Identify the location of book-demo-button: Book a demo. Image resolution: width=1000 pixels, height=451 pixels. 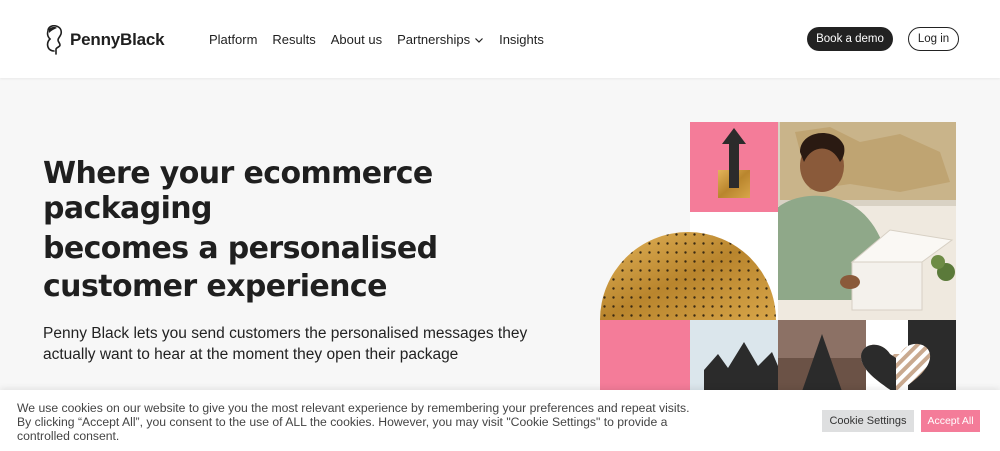
(850, 39).